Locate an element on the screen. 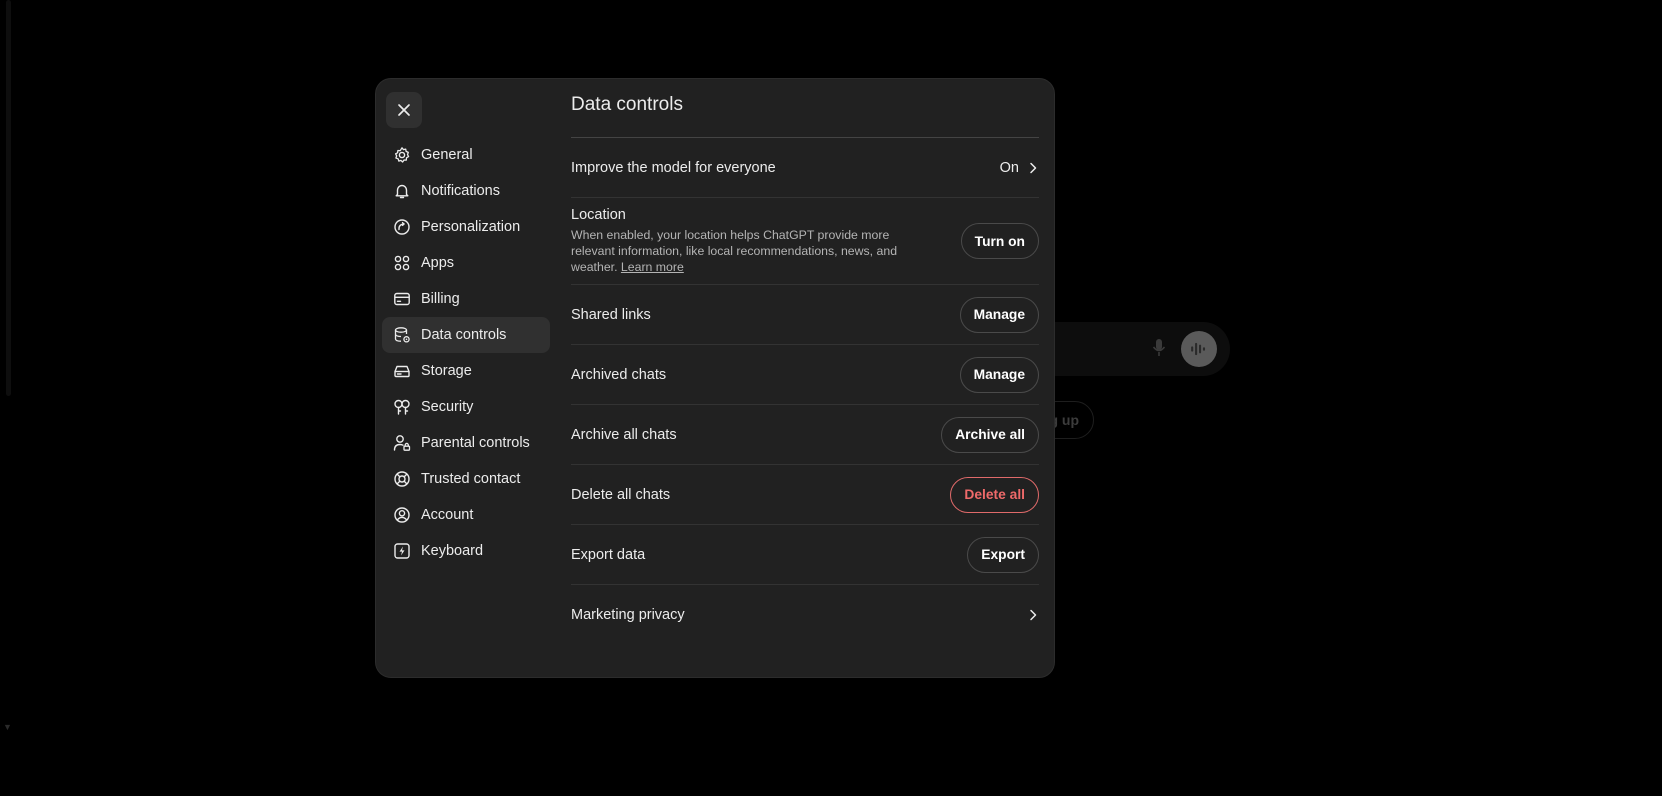 This screenshot has width=1662, height=796. setting-marketing-privacy: Marketing privacy is located at coordinates (805, 615).